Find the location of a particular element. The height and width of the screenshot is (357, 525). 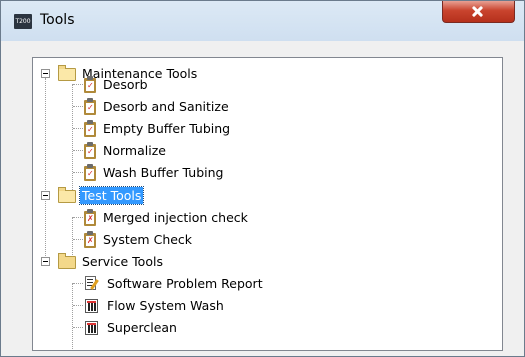

close-button is located at coordinates (478, 12).